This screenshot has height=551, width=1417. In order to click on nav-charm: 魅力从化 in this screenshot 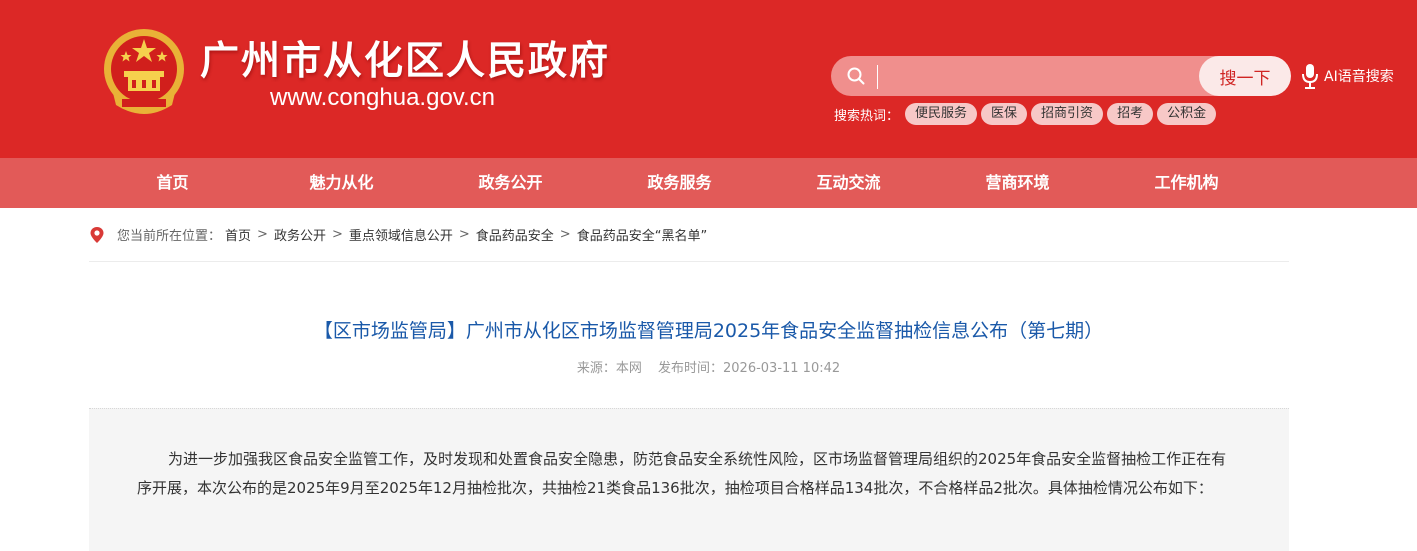, I will do `click(341, 183)`.